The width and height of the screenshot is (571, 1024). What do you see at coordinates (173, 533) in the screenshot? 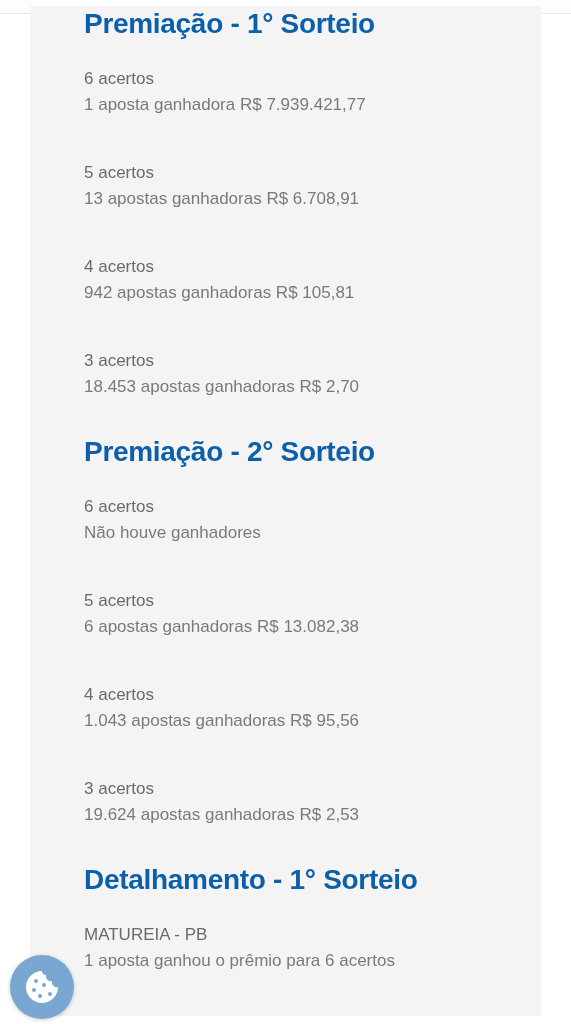
I see `prize-result: Não houve ganhadores` at bounding box center [173, 533].